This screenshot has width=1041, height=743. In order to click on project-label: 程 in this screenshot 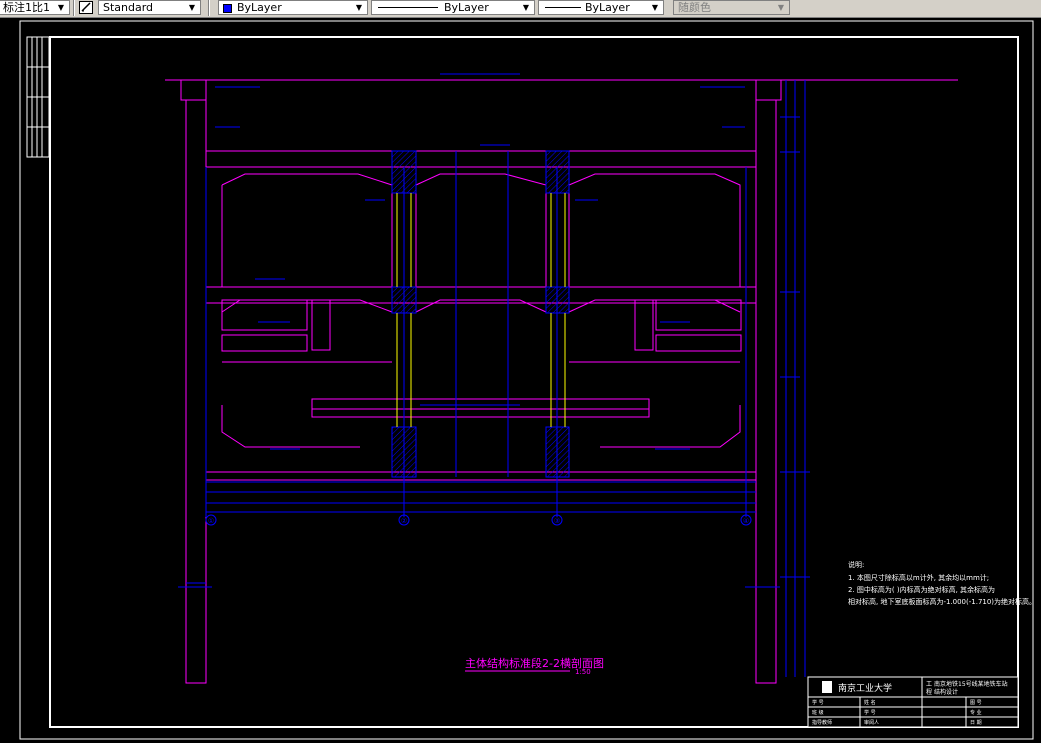, I will do `click(929, 692)`.